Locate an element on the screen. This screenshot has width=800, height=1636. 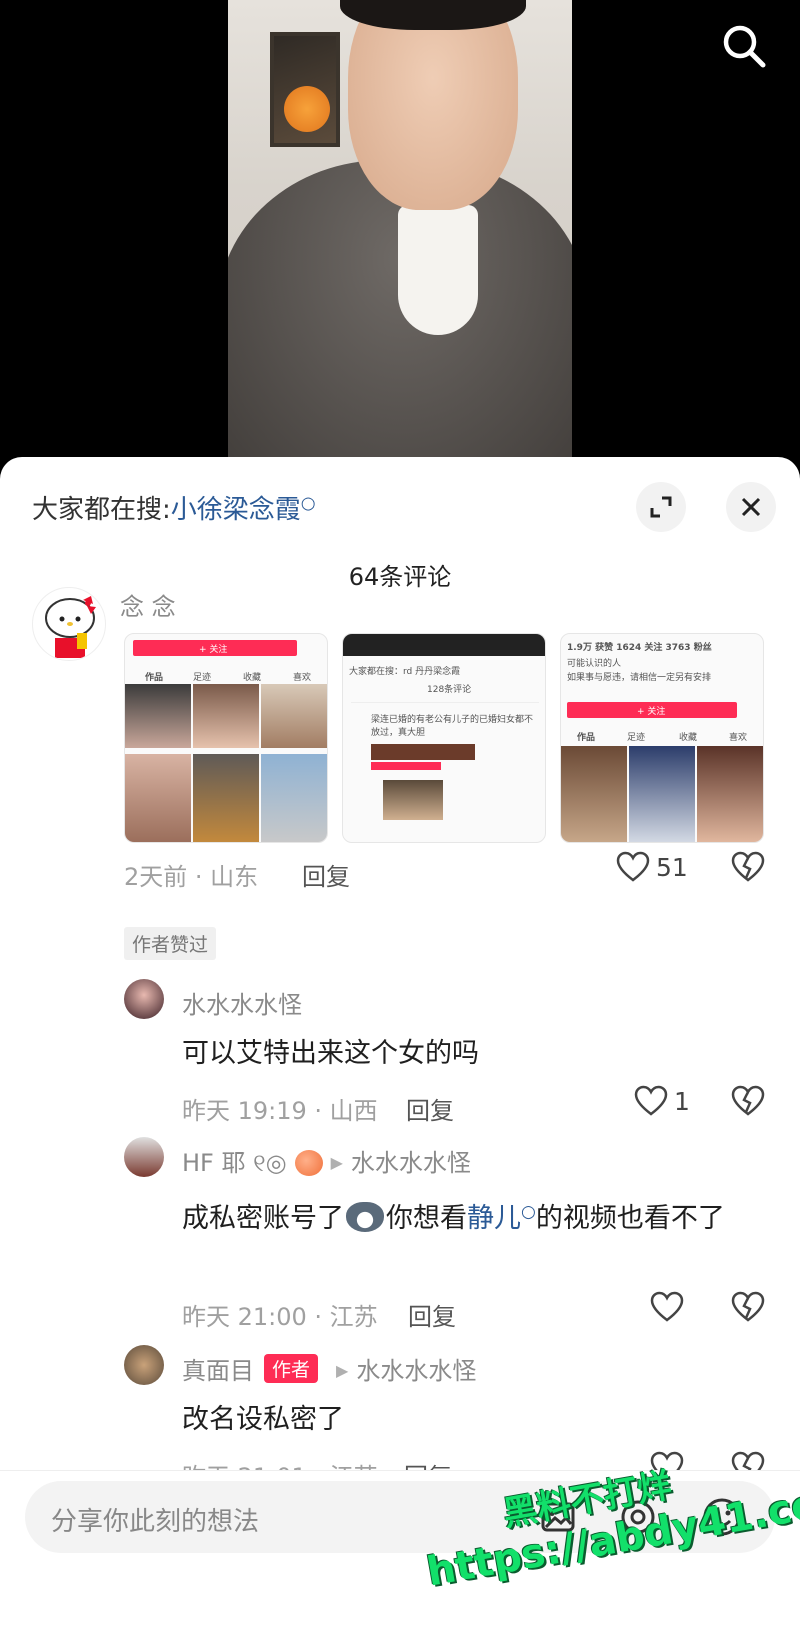
comment-time-location: 昨天 19:19 · 山西 is located at coordinates (280, 1111).